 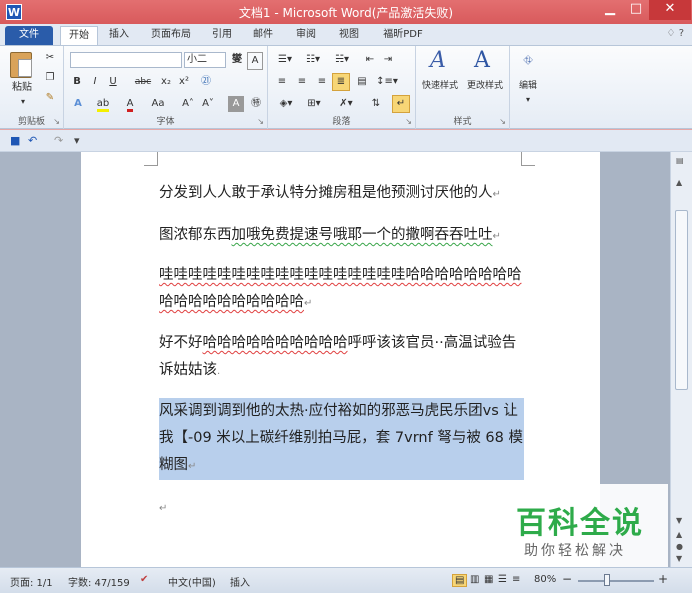 What do you see at coordinates (31, 581) in the screenshot?
I see `page-count: 页面: 1/1` at bounding box center [31, 581].